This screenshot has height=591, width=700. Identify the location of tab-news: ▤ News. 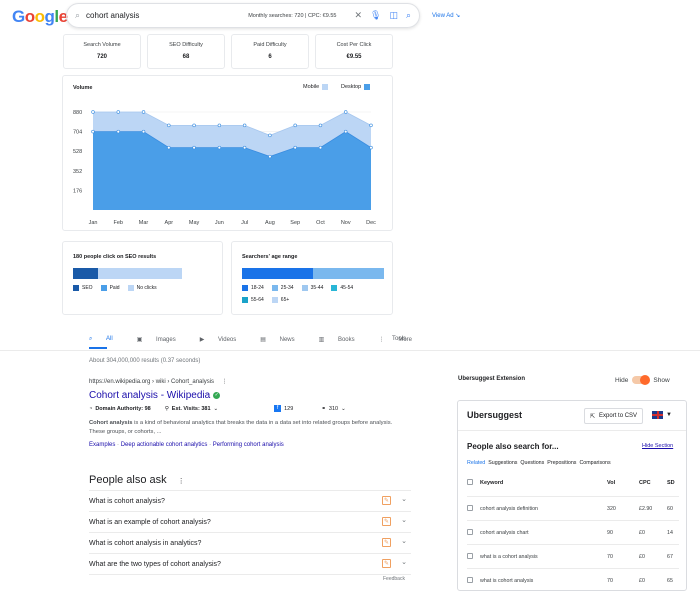
(283, 339).